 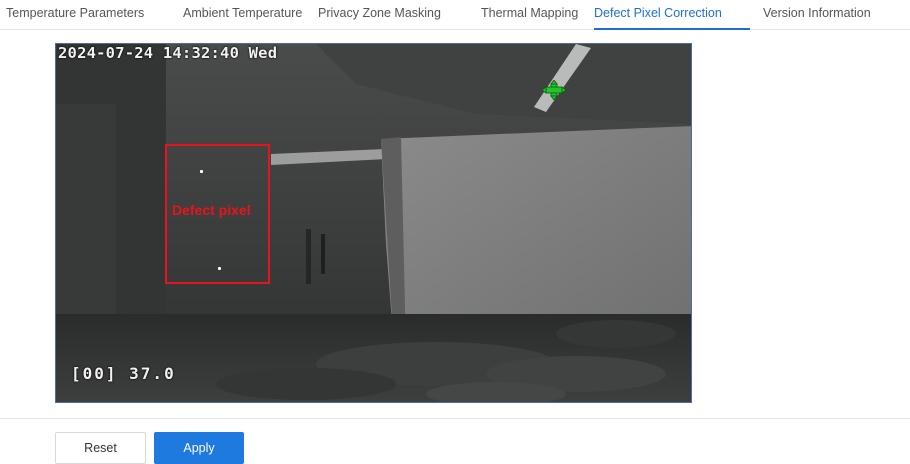 What do you see at coordinates (817, 14) in the screenshot?
I see `tab-version-information: Version Information` at bounding box center [817, 14].